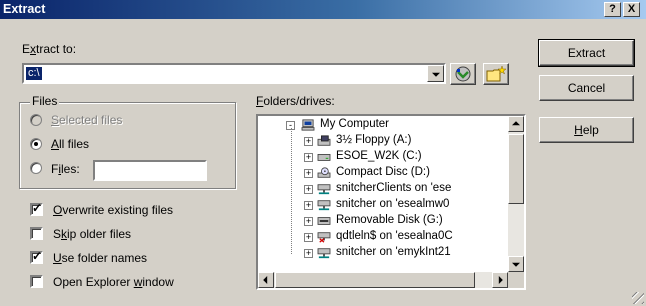 This screenshot has height=306, width=646. Describe the element at coordinates (113, 282) in the screenshot. I see `open-explorer-label: Open Explorer window` at that location.